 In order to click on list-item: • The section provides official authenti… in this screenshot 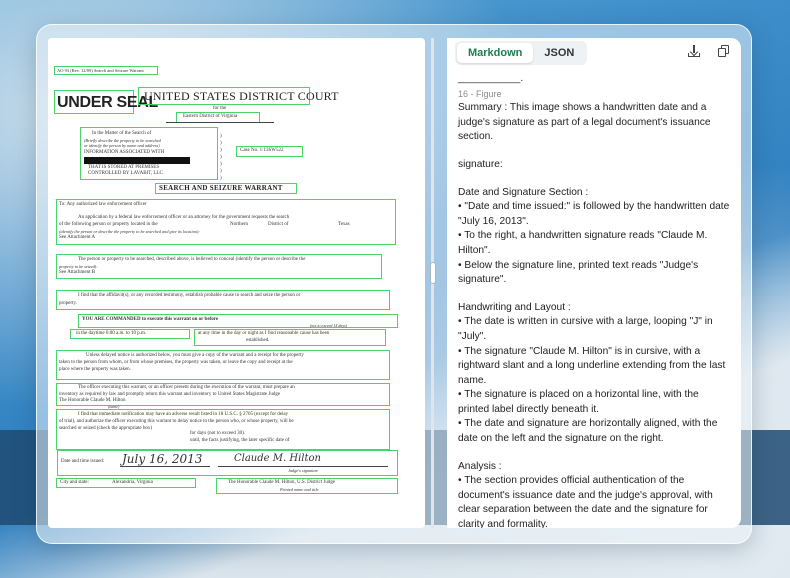, I will do `click(585, 501)`.